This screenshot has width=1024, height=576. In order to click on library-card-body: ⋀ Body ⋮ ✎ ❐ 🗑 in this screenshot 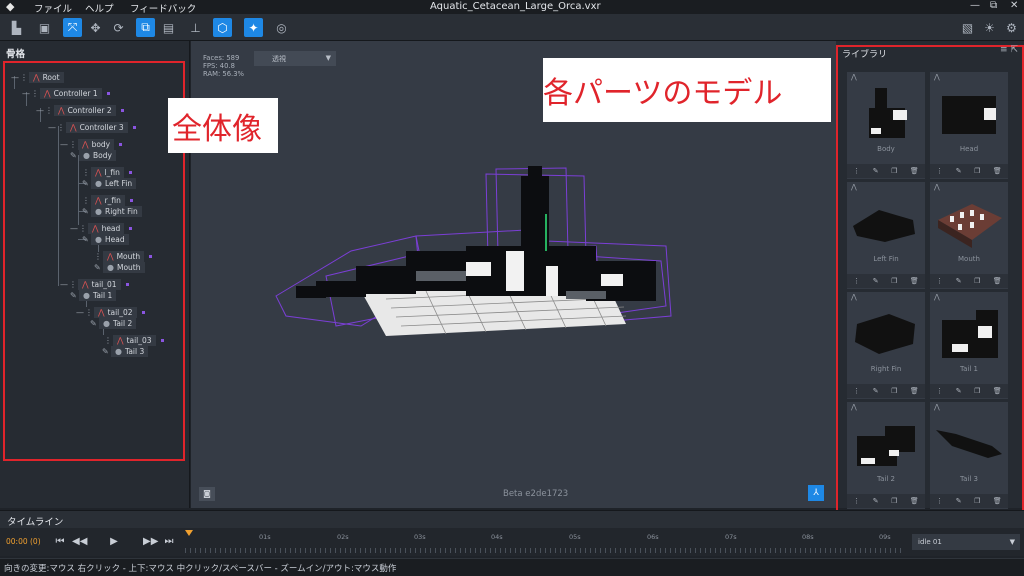, I will do `click(886, 125)`.